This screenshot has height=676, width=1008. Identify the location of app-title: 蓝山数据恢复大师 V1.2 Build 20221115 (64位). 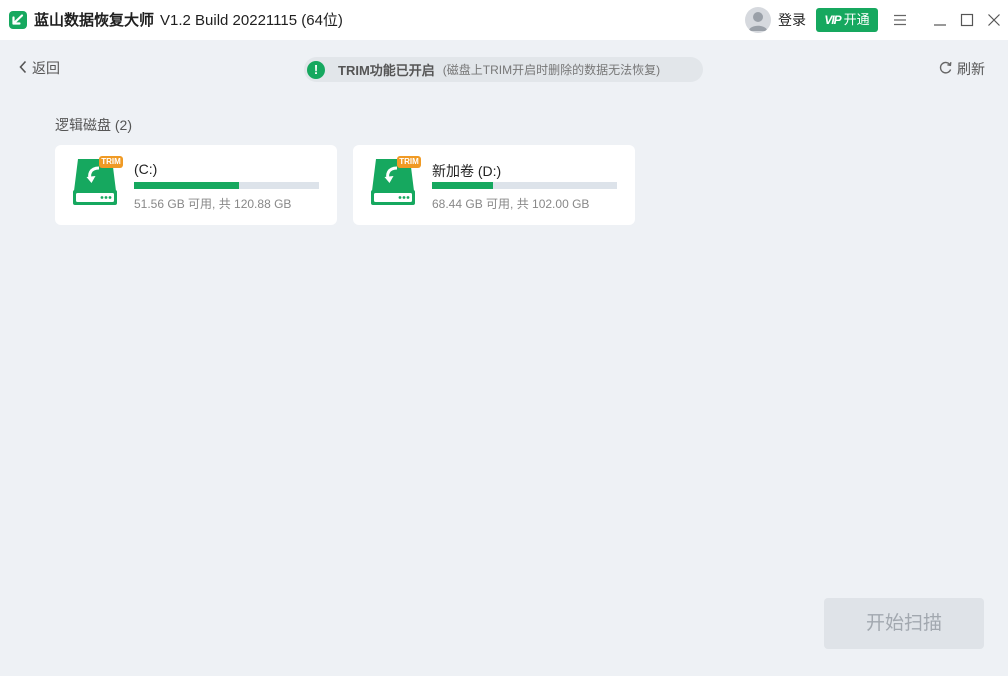
(188, 21).